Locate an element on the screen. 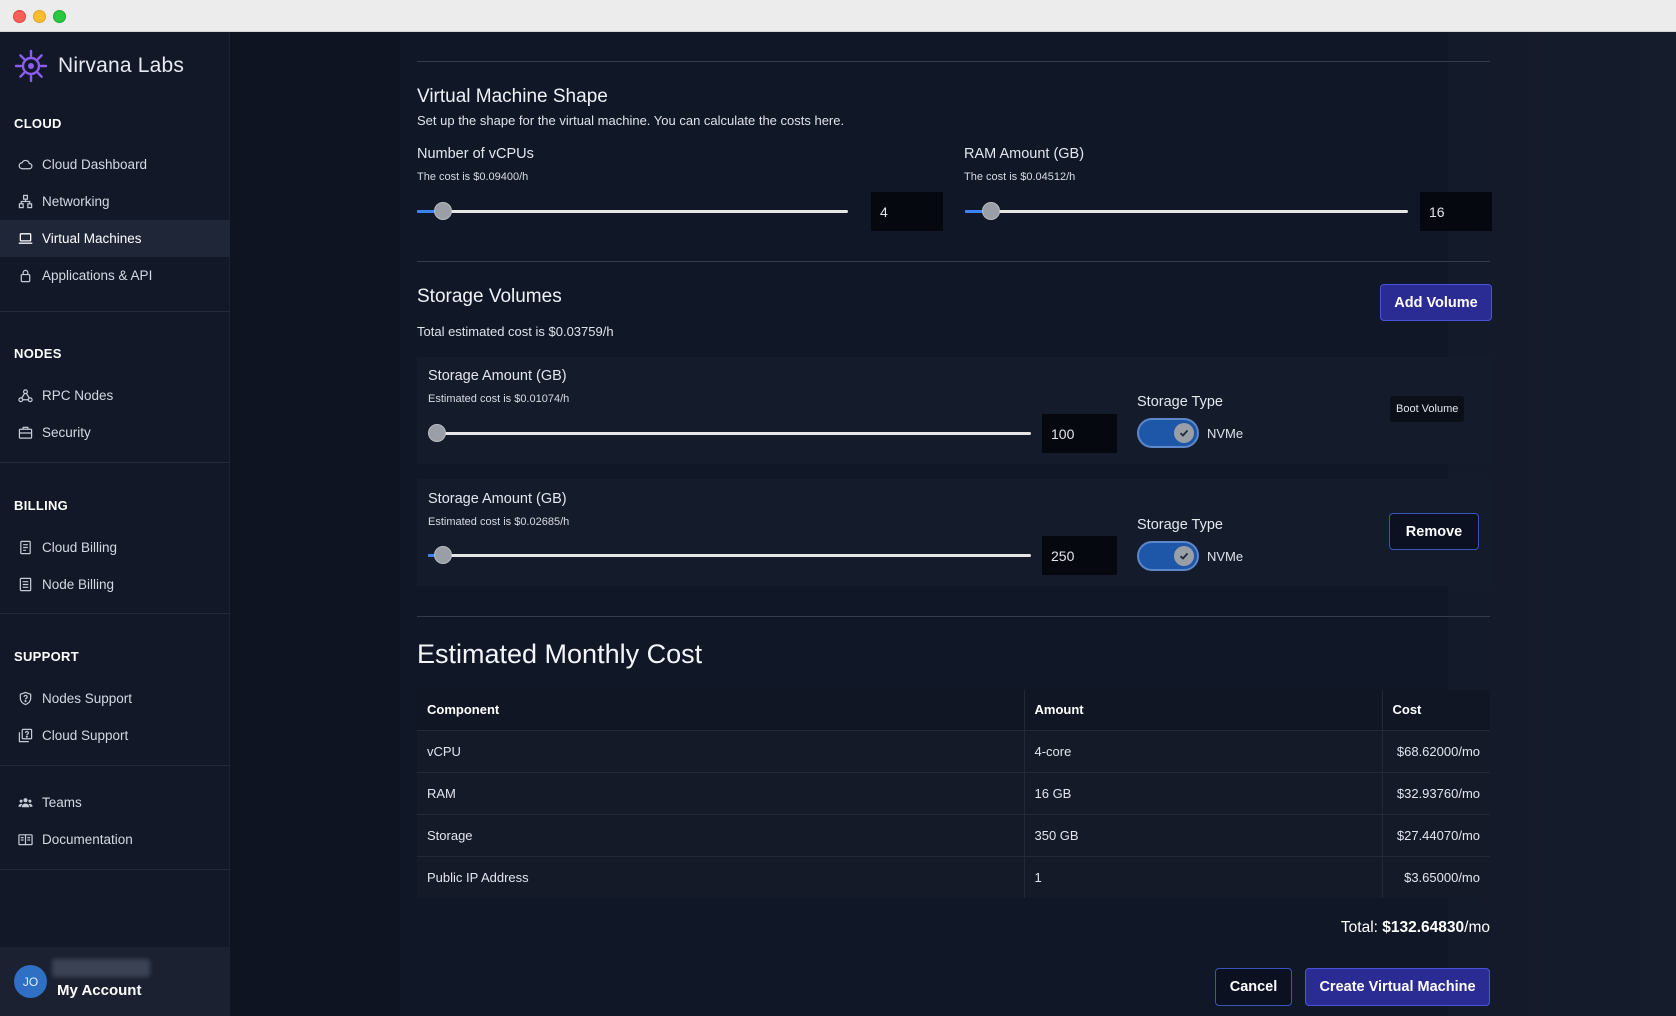 The height and width of the screenshot is (1016, 1676). sidebar-item-rpc-nodes: RPC Nodes is located at coordinates (115, 395).